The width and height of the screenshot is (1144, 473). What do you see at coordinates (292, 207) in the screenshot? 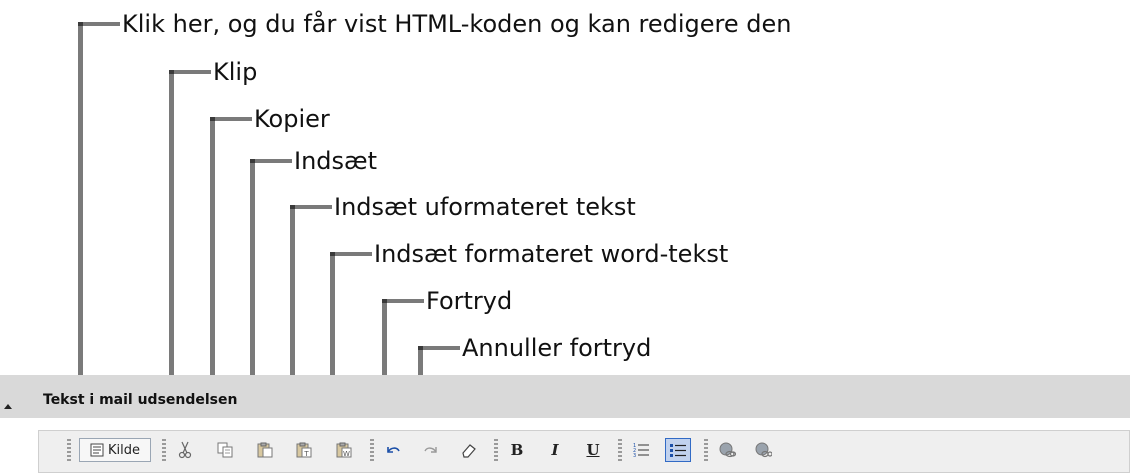
I see `callout-tick-paste-plain` at bounding box center [292, 207].